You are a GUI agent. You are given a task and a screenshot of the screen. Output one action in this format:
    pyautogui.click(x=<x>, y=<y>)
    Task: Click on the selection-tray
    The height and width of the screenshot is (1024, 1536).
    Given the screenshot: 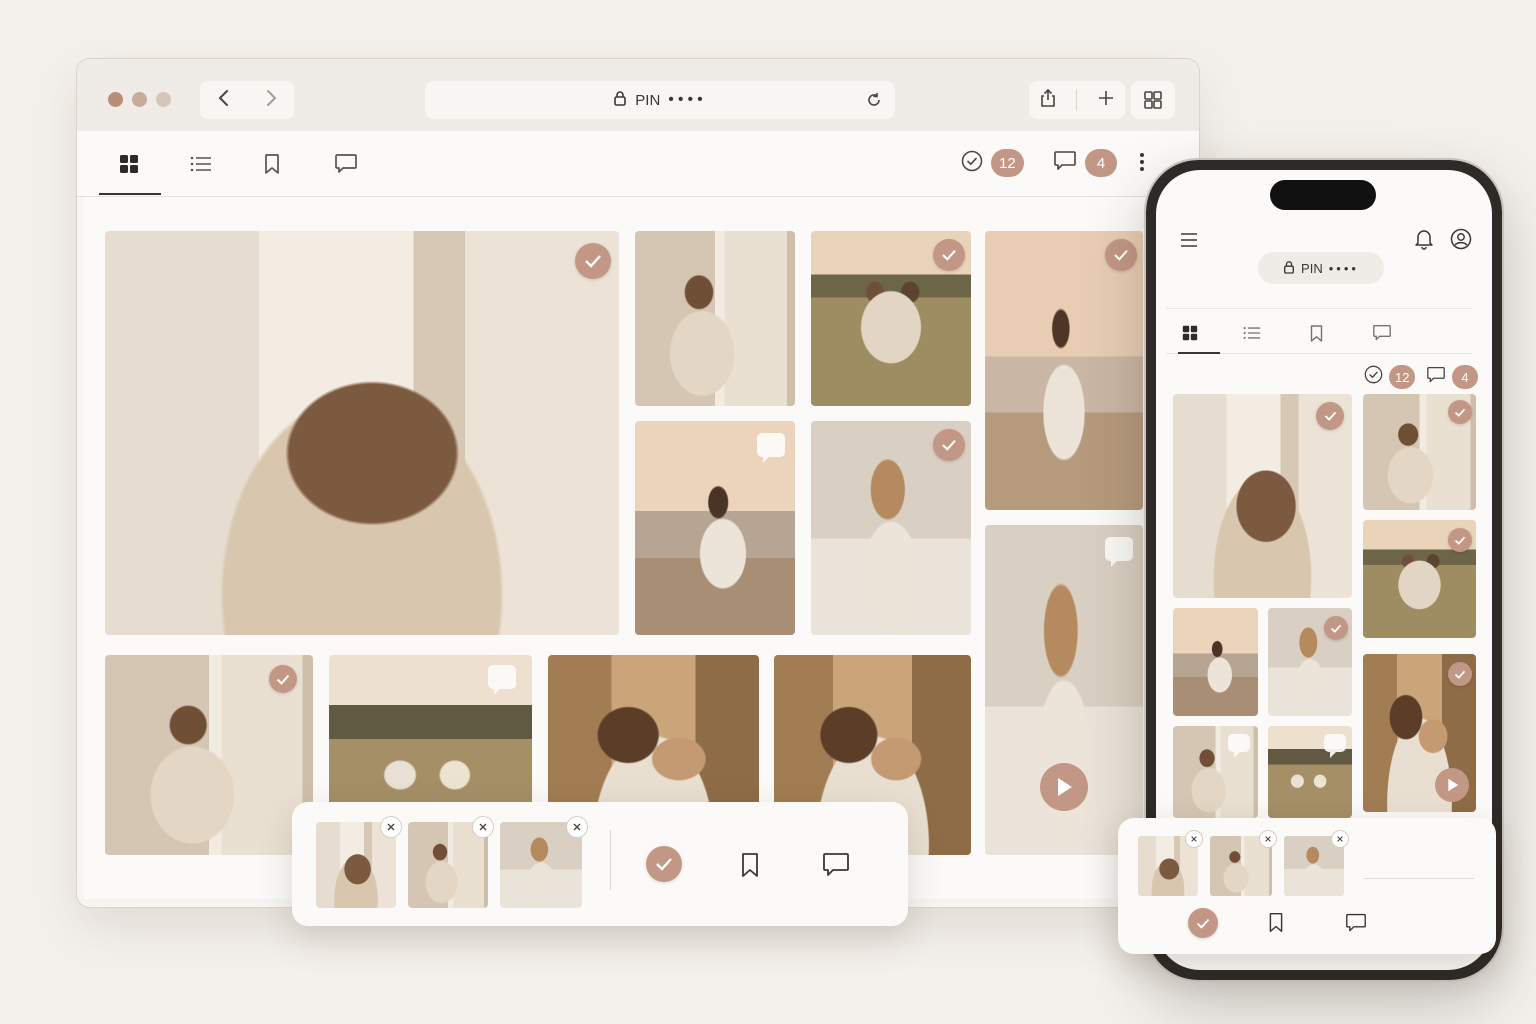 What is the action you would take?
    pyautogui.click(x=600, y=864)
    